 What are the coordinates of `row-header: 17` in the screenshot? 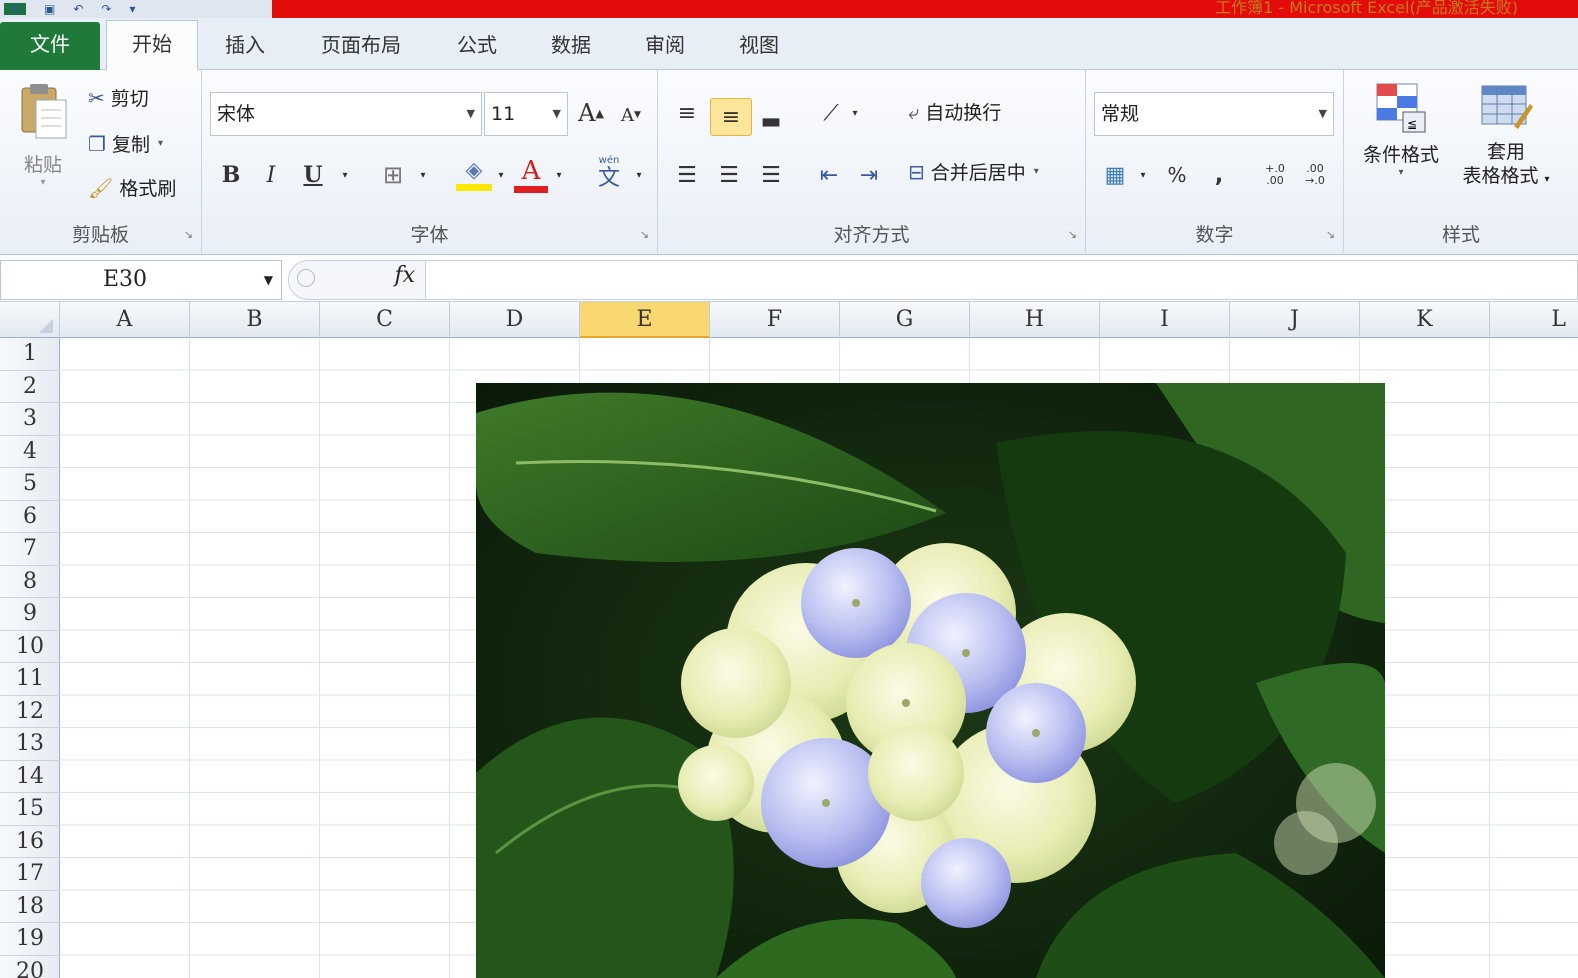 It's located at (30, 874).